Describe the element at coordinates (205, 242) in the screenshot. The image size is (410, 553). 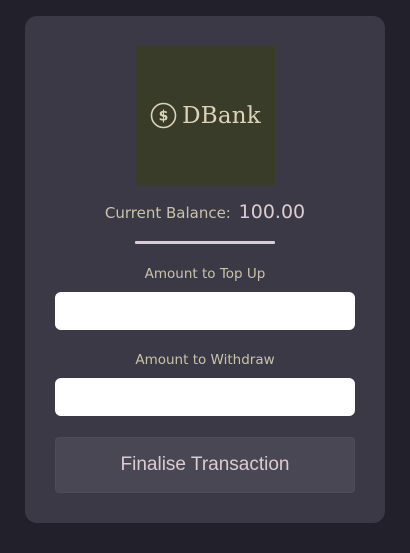
I see `divider` at that location.